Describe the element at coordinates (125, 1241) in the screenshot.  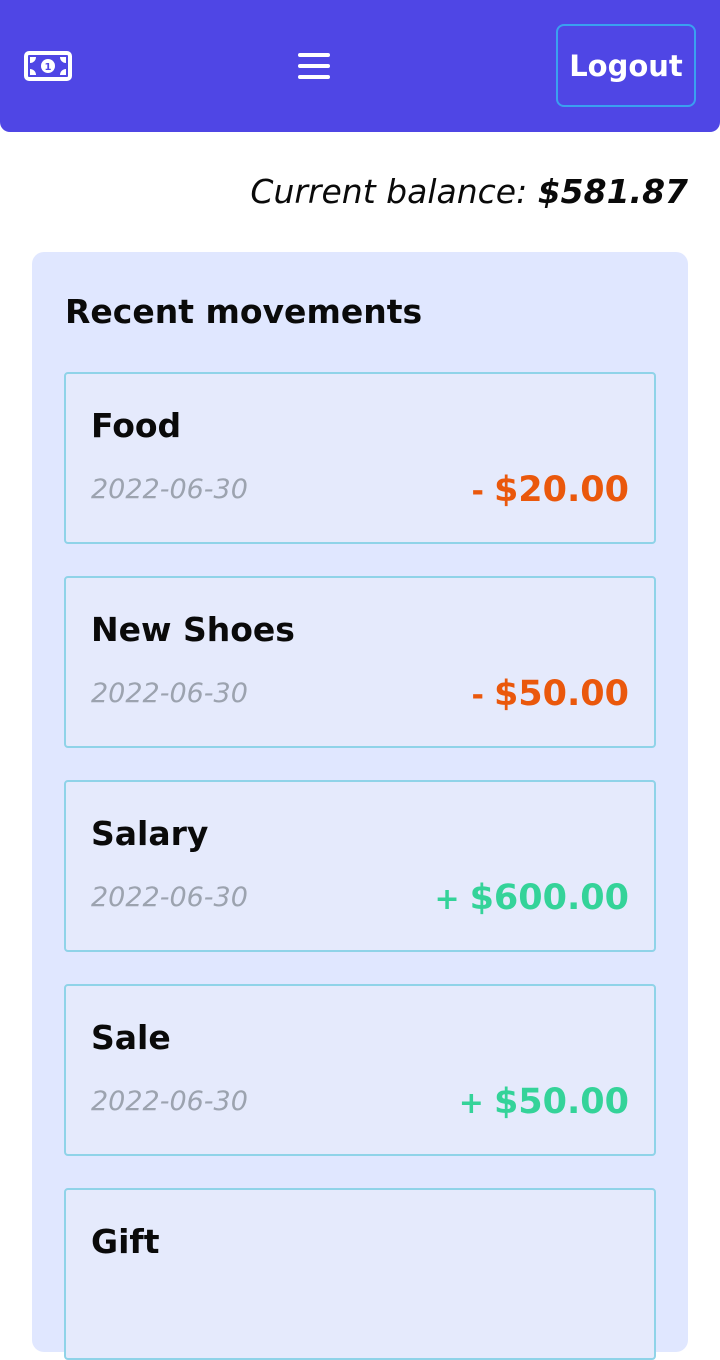
I see `movement-name: Gift` at that location.